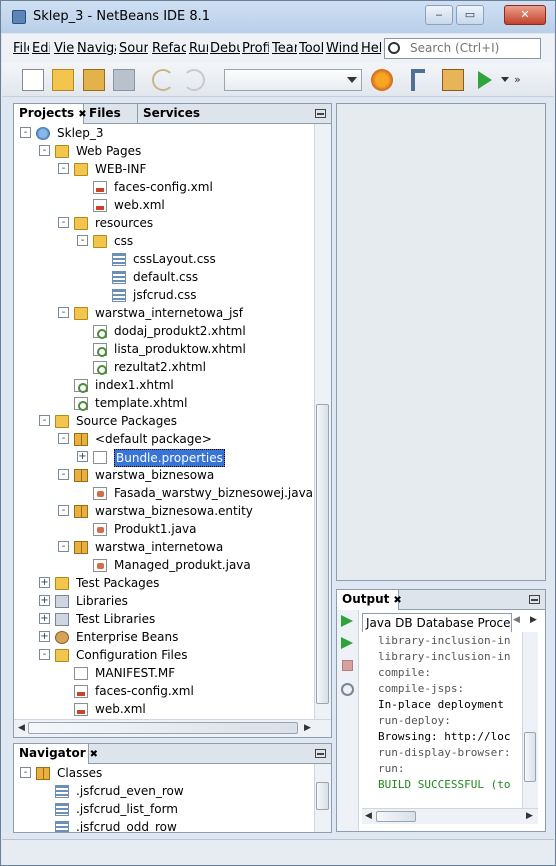  Describe the element at coordinates (50, 114) in the screenshot. I see `tab-projects: Projects ✖` at that location.